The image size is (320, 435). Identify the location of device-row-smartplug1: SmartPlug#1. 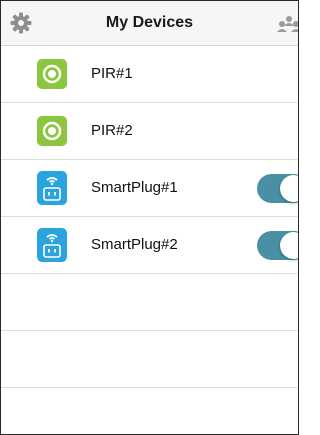
(149, 188).